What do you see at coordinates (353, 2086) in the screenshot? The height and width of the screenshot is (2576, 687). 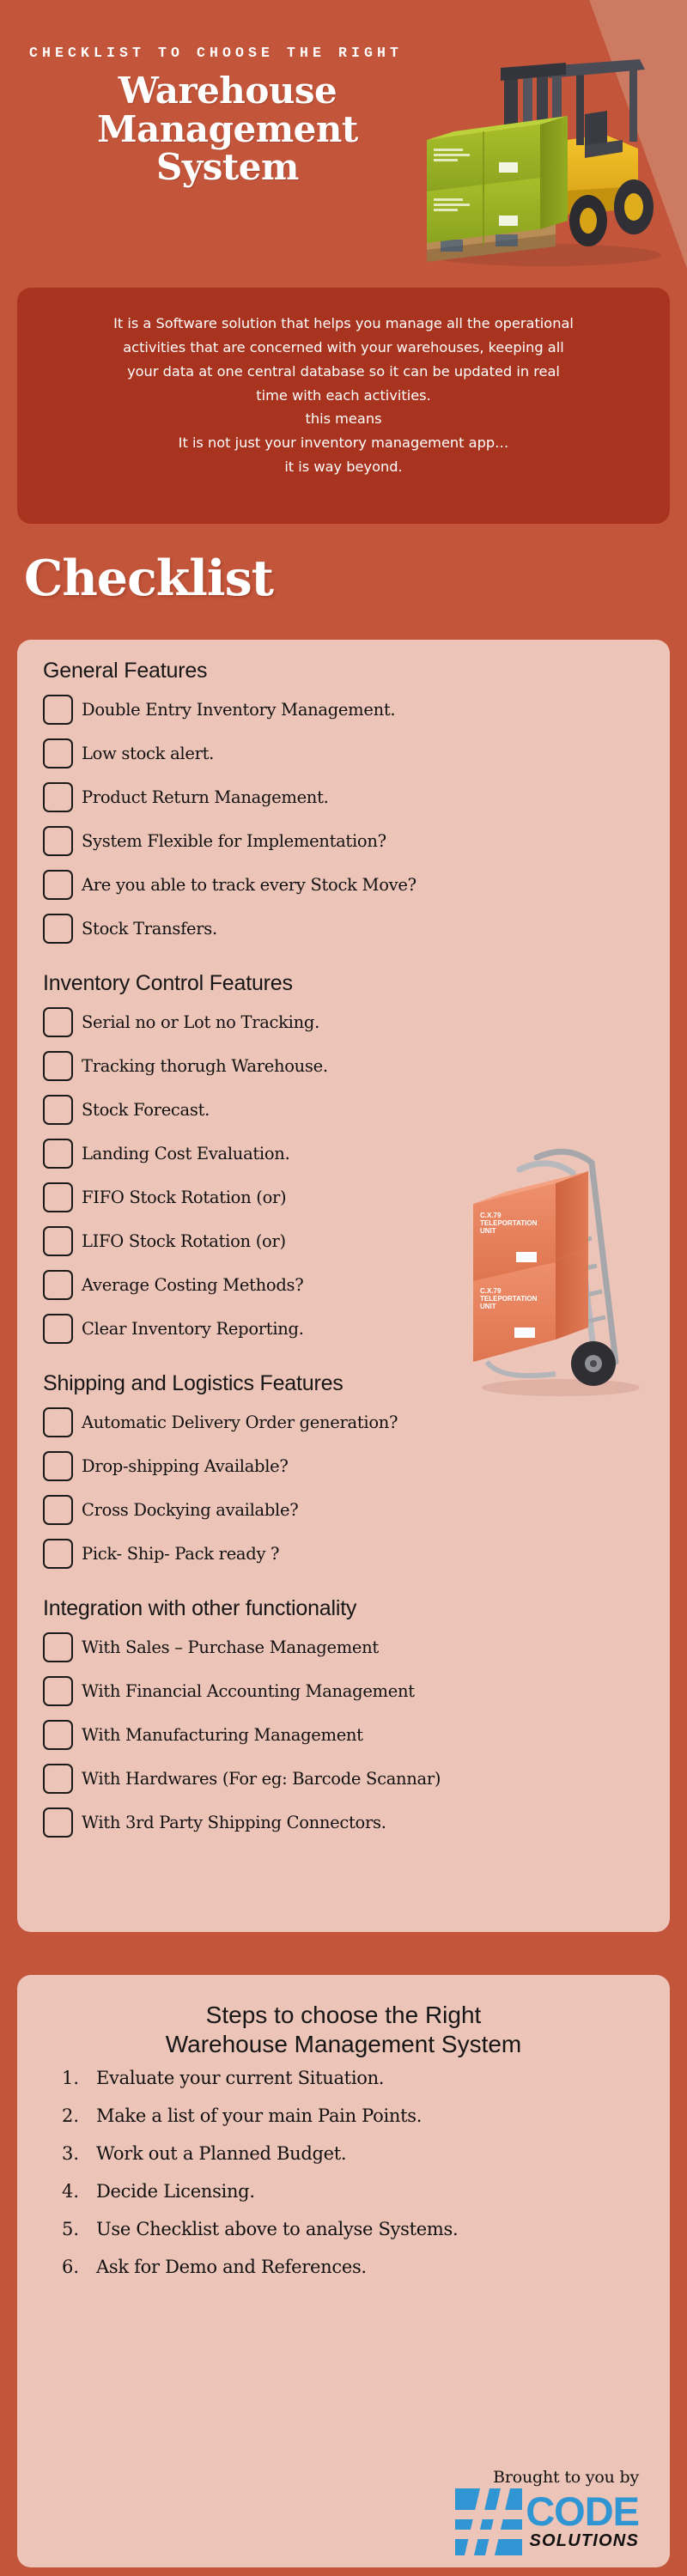 I see `step-item: 1. Evaluate your current Situation.` at bounding box center [353, 2086].